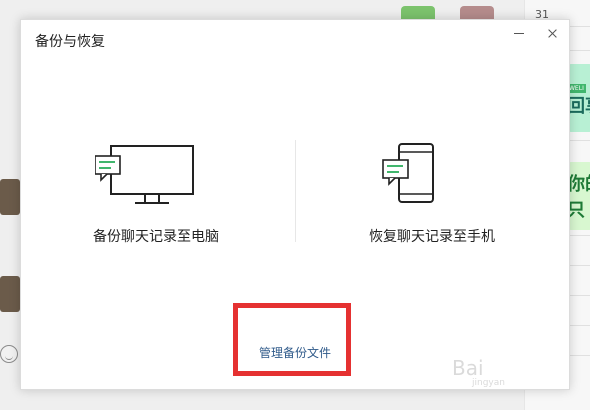 The width and height of the screenshot is (590, 410). I want to click on promo-banner: 你的 只, so click(578, 196).